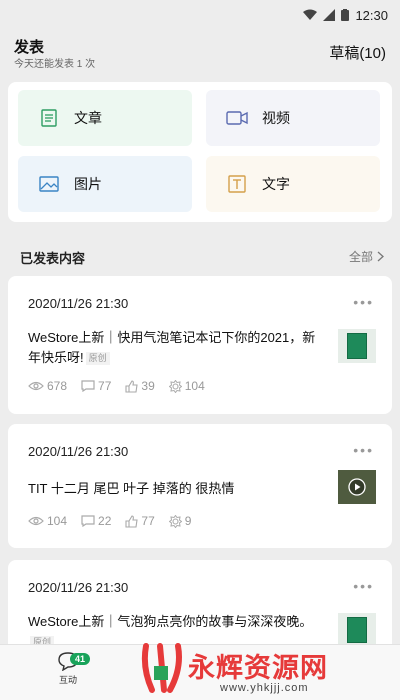 The height and width of the screenshot is (700, 400). Describe the element at coordinates (55, 64) in the screenshot. I see `publish-quota-text: 今天还能发表 1 次` at that location.